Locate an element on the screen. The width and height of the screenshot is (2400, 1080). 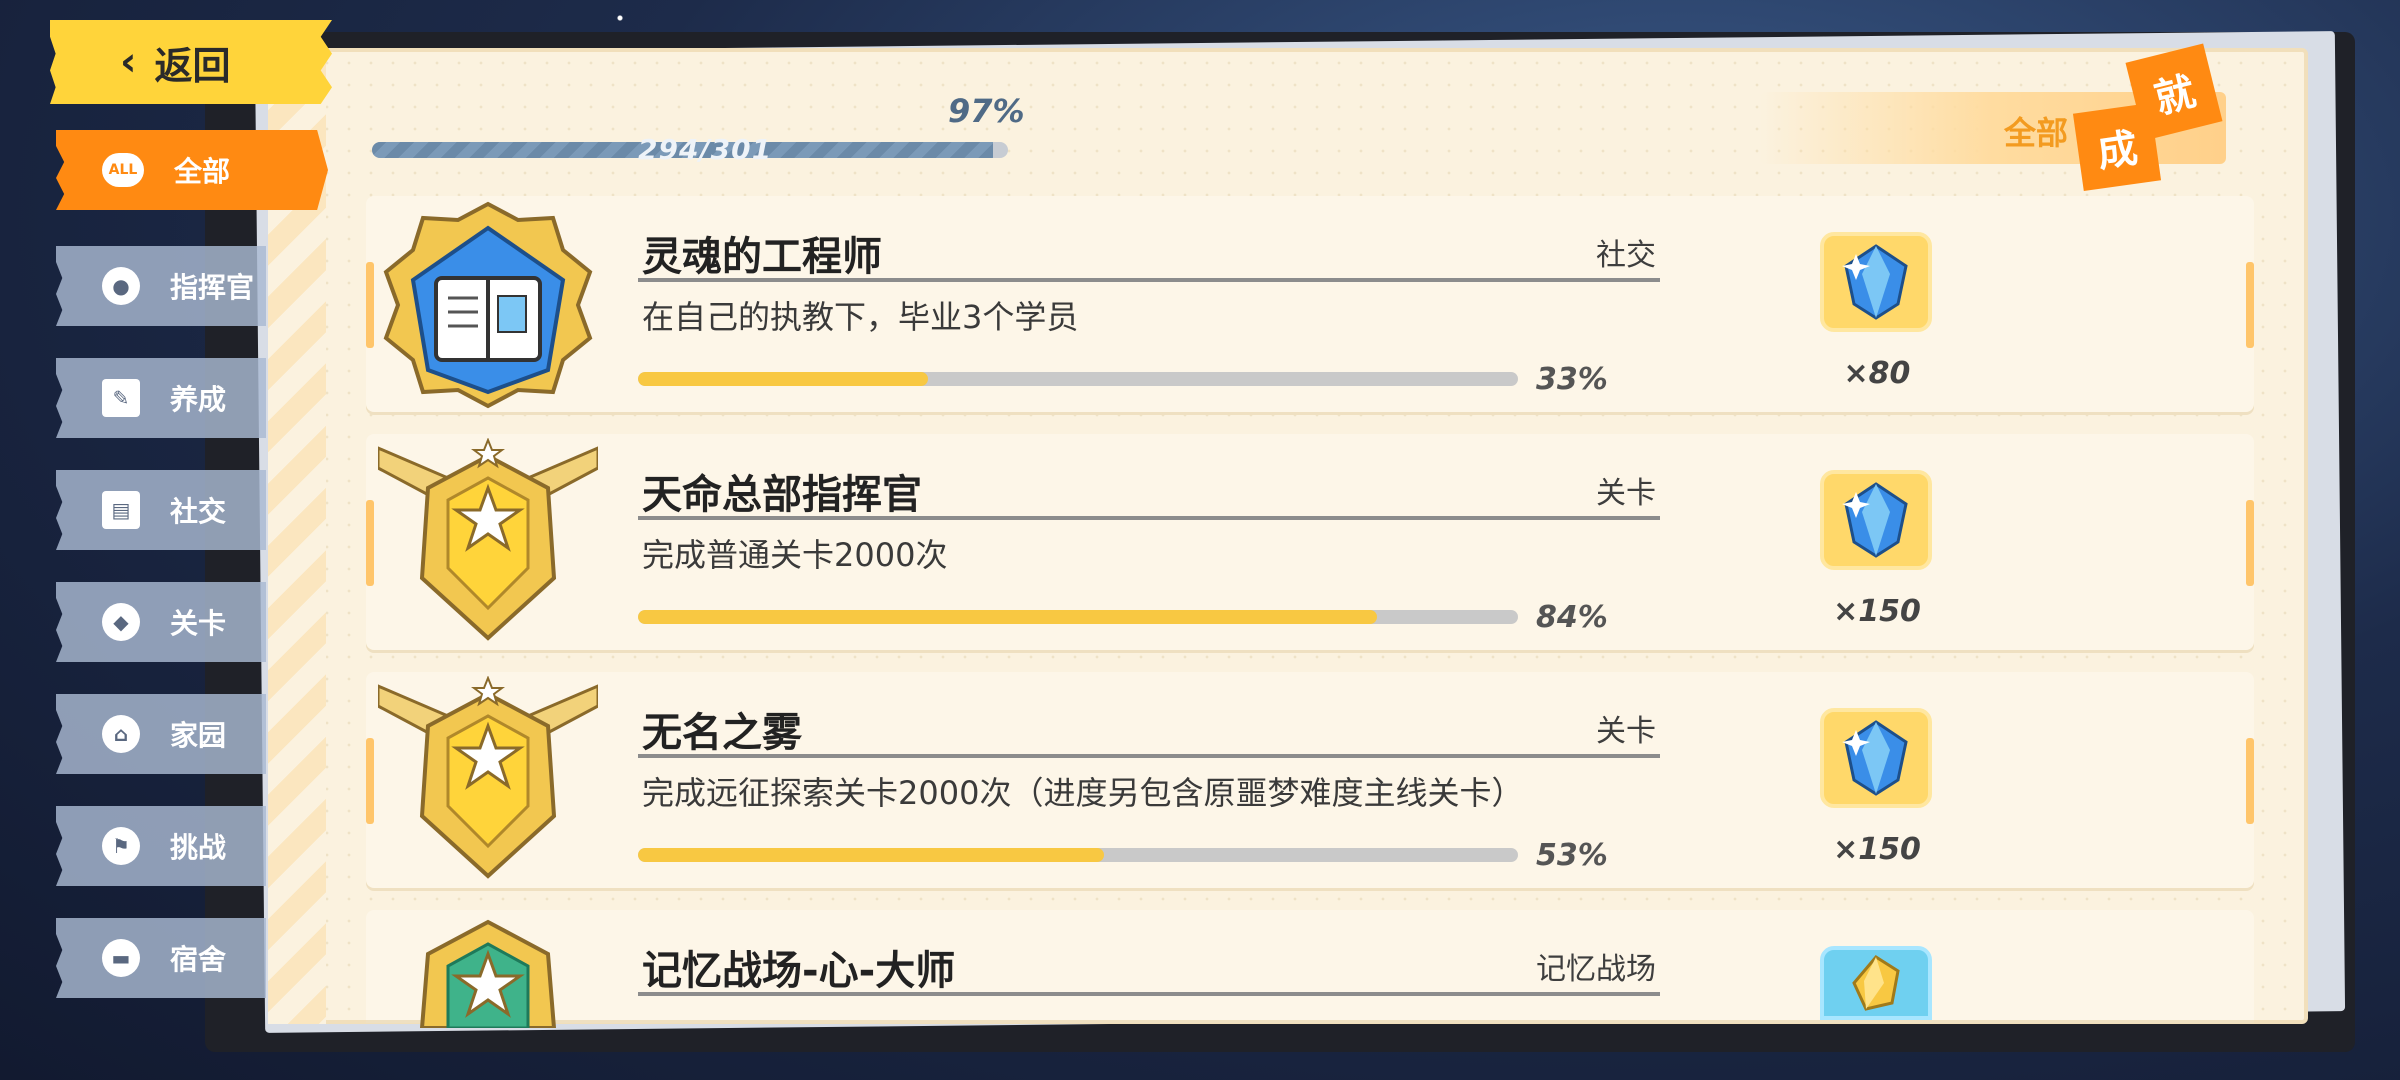
reward-count: ×80 is located at coordinates (1877, 373).